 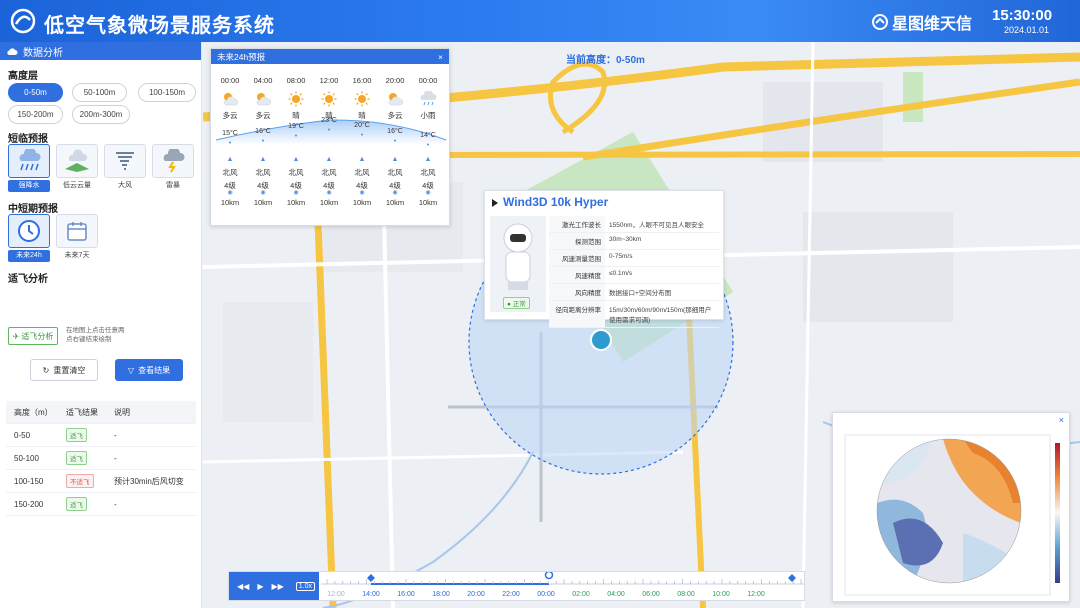 I want to click on timeline-label: 12:00, so click(x=756, y=594).